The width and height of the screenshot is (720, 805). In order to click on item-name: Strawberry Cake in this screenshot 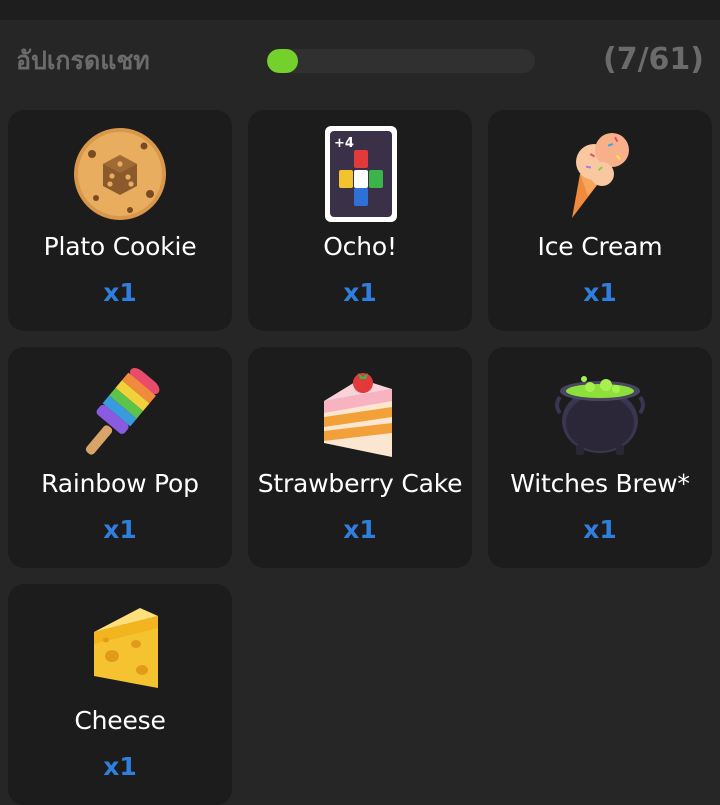, I will do `click(360, 483)`.